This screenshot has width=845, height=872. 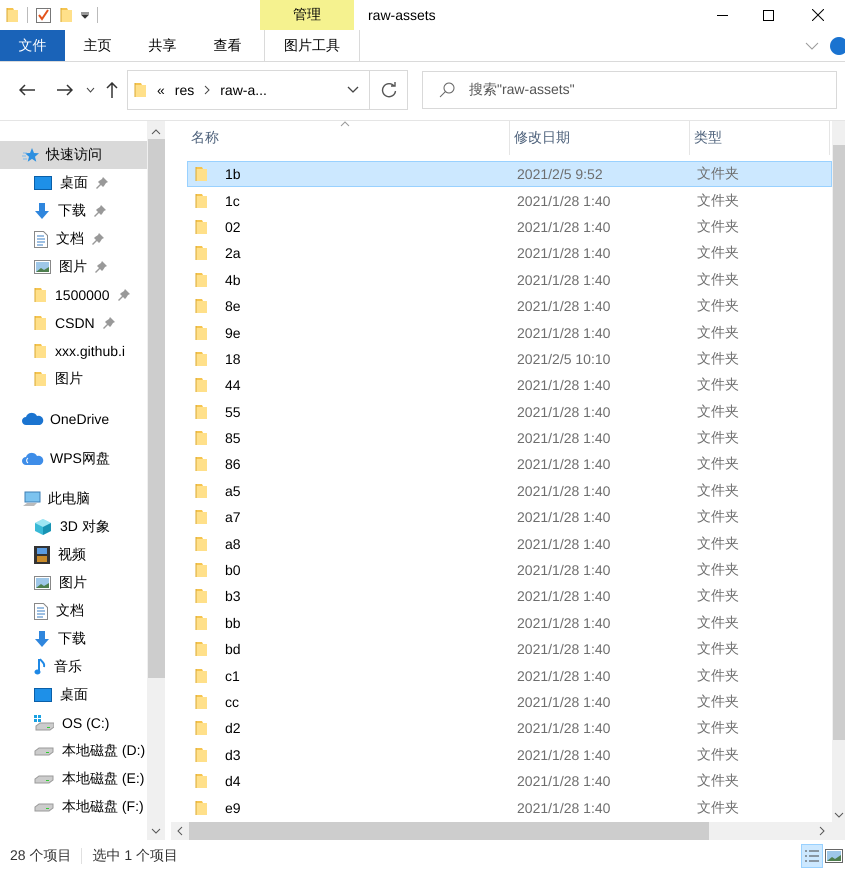 What do you see at coordinates (162, 45) in the screenshot?
I see `ribbon-tab: 共享` at bounding box center [162, 45].